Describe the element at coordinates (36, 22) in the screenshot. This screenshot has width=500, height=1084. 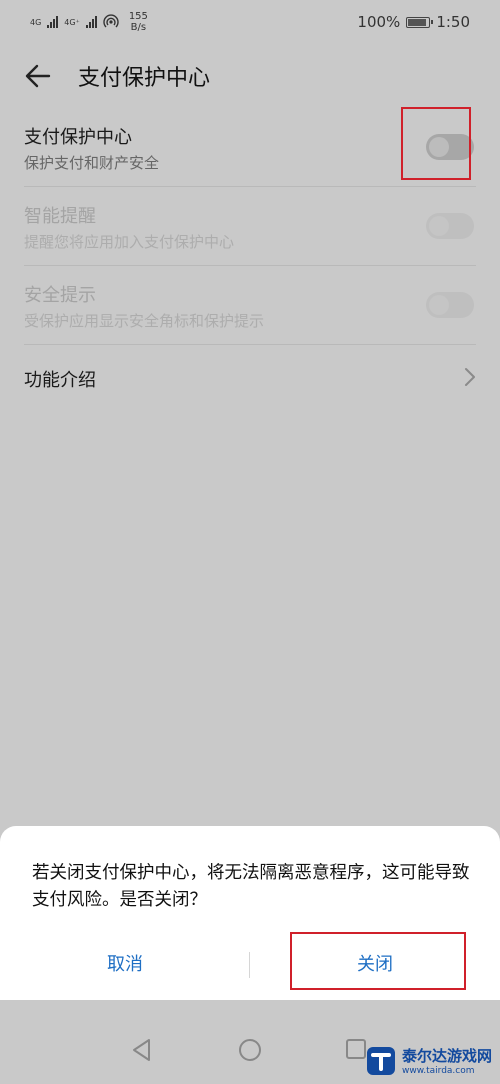
I see `network-4g-label: 4G` at that location.